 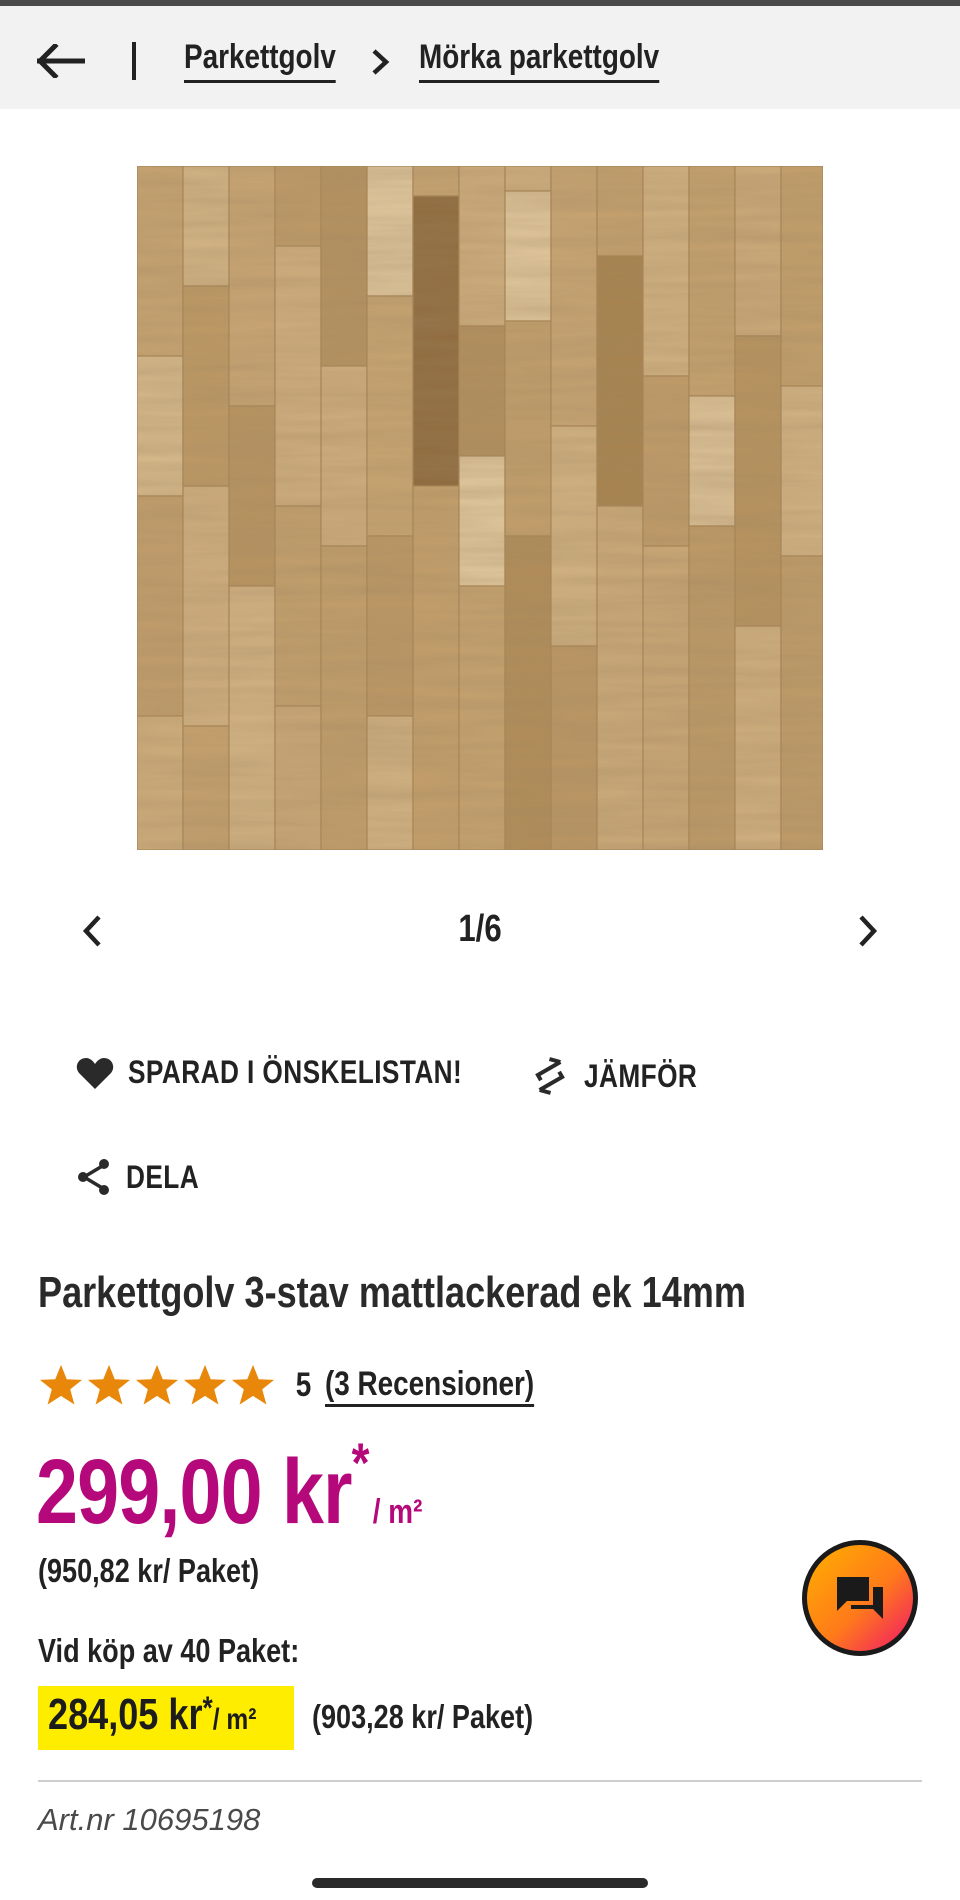 What do you see at coordinates (93, 1177) in the screenshot?
I see `share-icon` at bounding box center [93, 1177].